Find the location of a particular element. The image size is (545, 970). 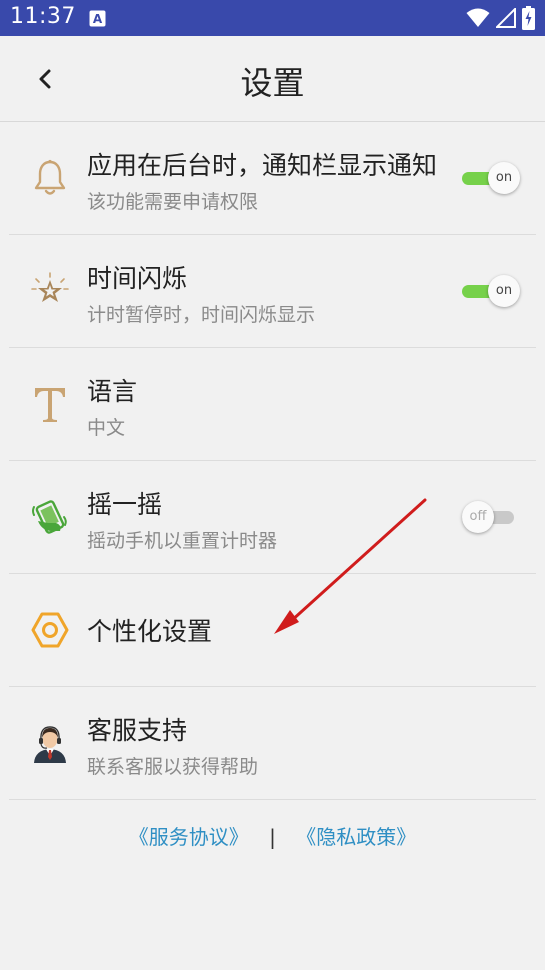

setting-label: 时间闪烁 is located at coordinates (137, 278).